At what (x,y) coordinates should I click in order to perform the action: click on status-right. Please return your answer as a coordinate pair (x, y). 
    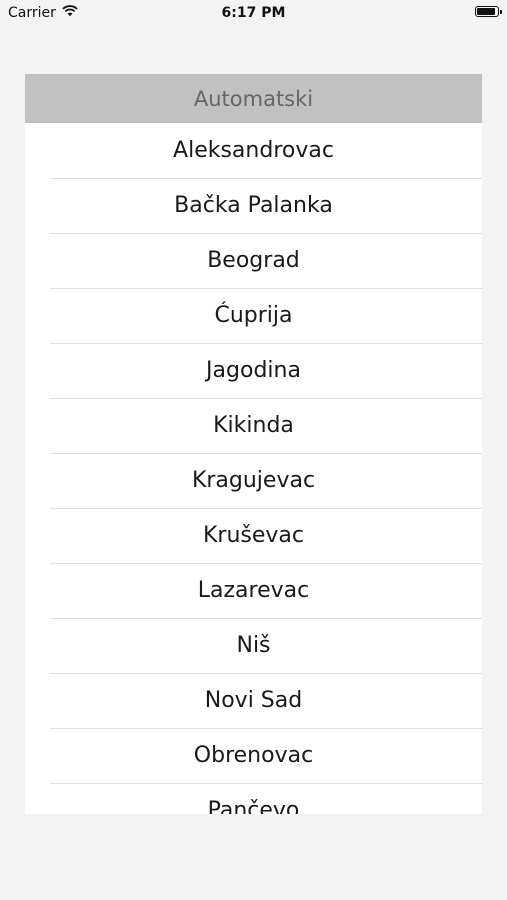
    Looking at the image, I should click on (488, 11).